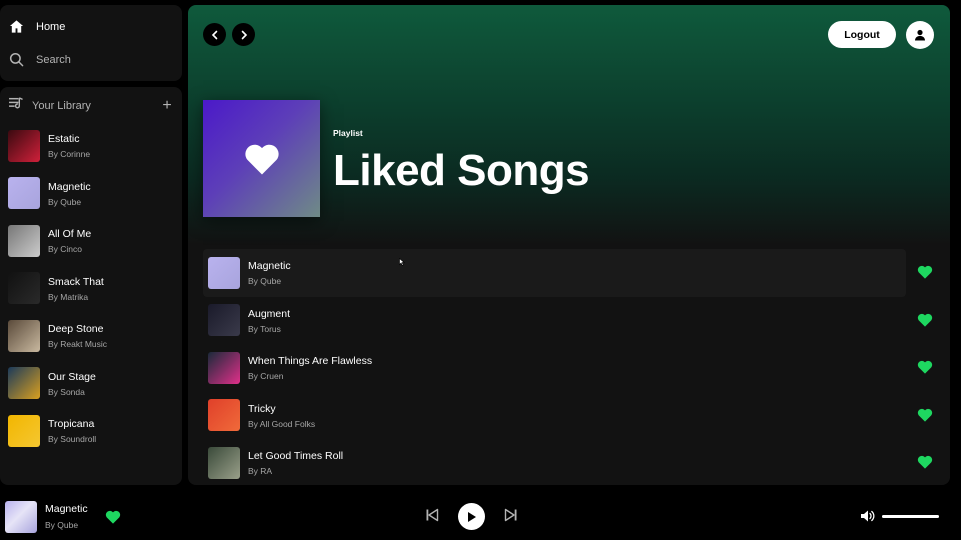 Image resolution: width=961 pixels, height=540 pixels. Describe the element at coordinates (269, 313) in the screenshot. I see `track-title: Augment` at that location.